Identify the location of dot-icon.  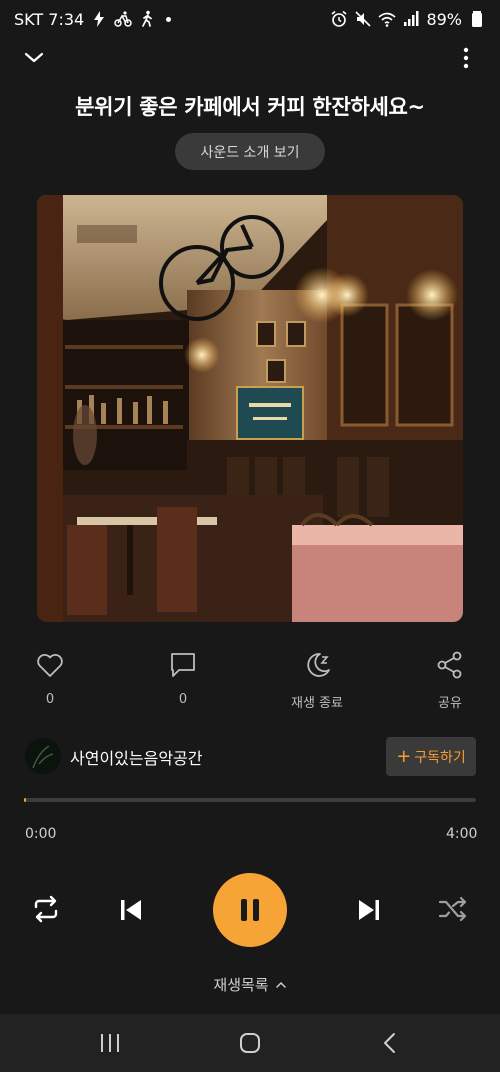
(169, 19).